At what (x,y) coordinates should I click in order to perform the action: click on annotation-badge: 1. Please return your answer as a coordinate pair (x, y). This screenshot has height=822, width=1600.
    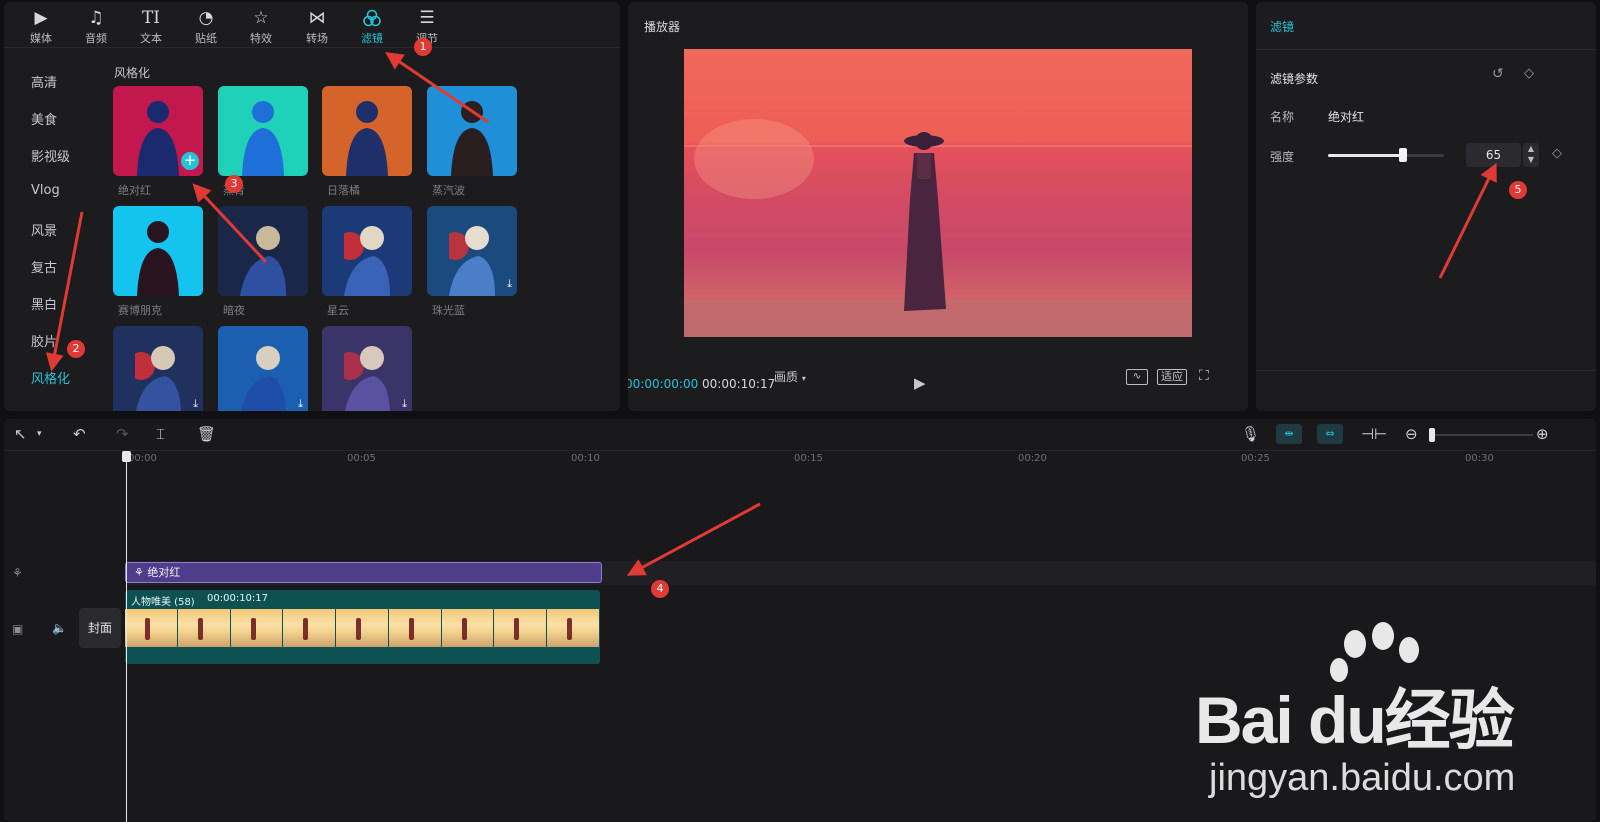
    Looking at the image, I should click on (423, 47).